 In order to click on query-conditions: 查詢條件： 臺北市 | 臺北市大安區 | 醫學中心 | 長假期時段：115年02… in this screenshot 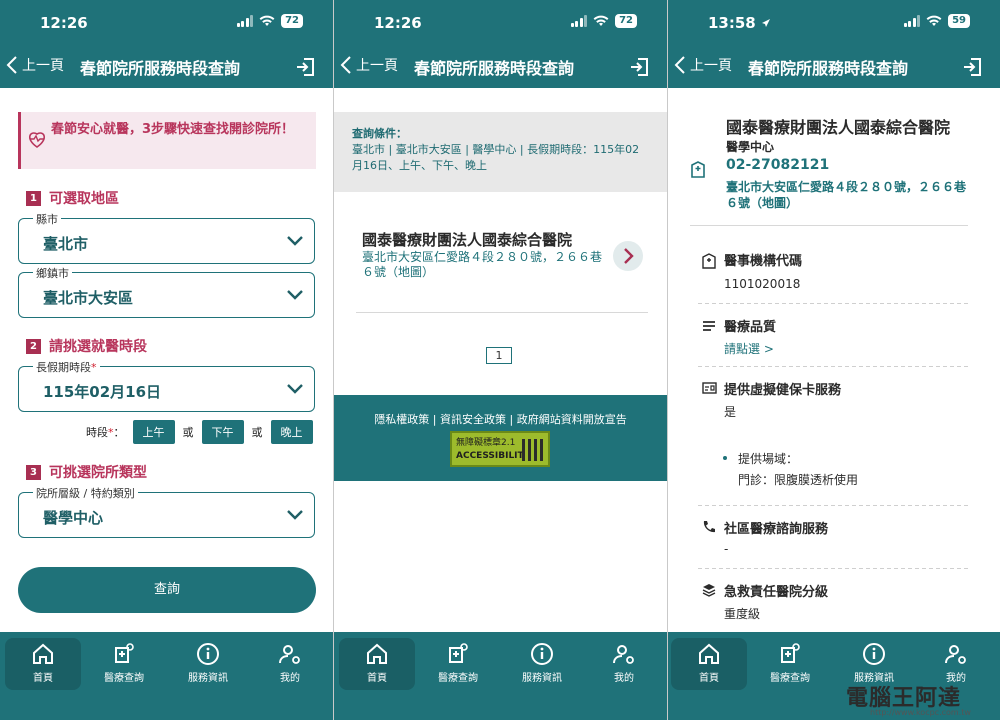, I will do `click(500, 152)`.